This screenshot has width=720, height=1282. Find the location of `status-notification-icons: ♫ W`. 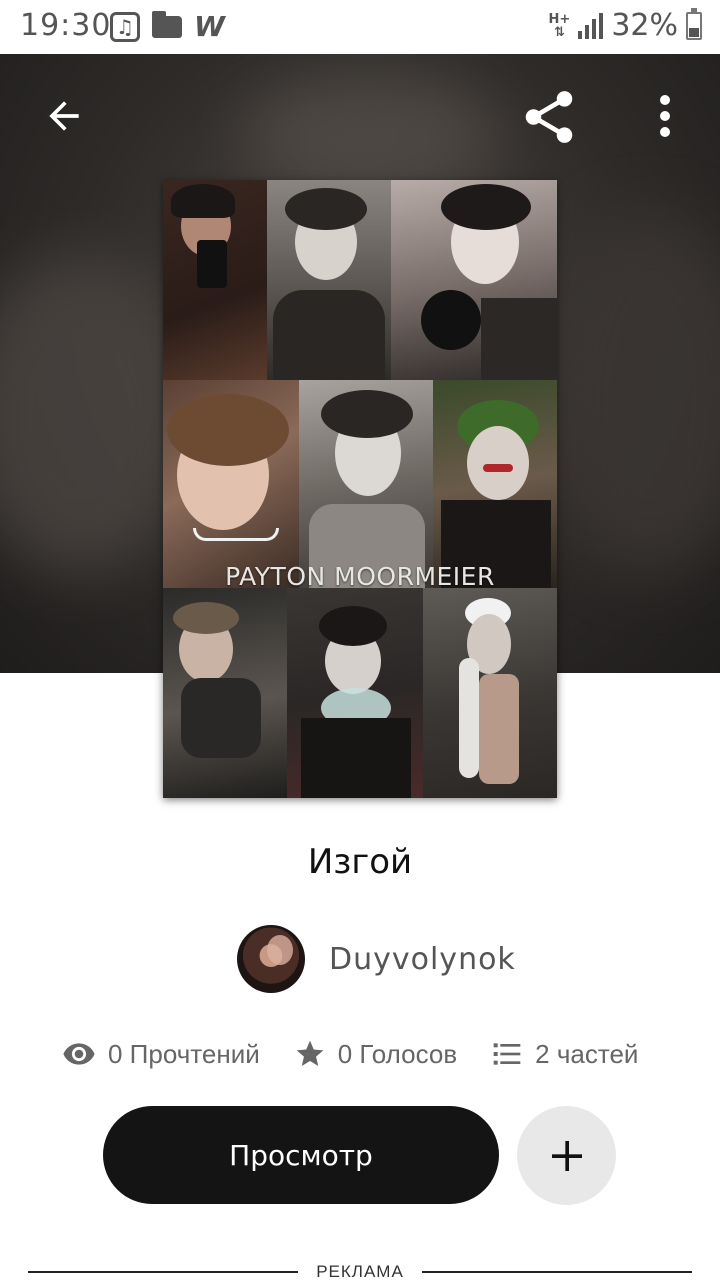

status-notification-icons: ♫ W is located at coordinates (167, 26).